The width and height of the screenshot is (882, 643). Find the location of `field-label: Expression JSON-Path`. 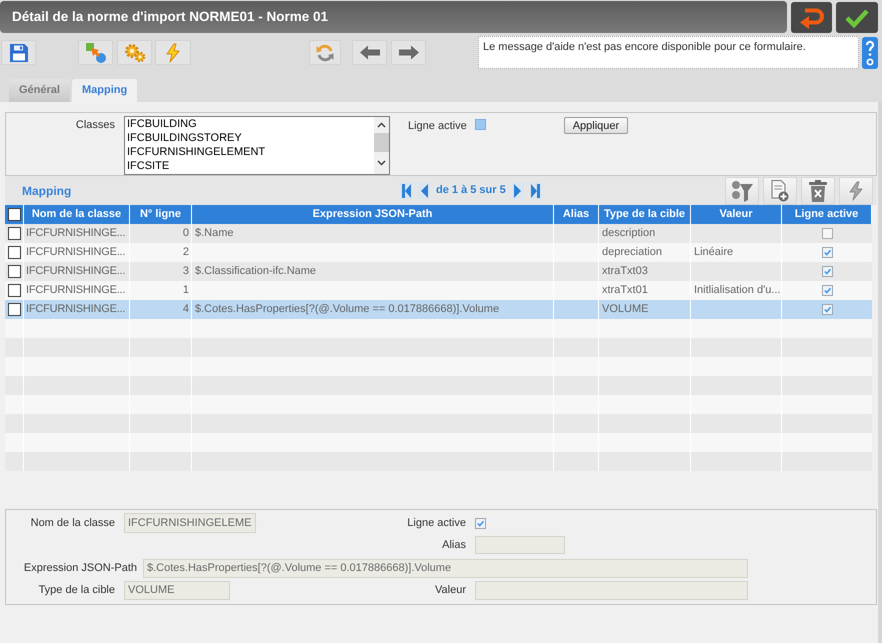

field-label: Expression JSON-Path is located at coordinates (80, 568).